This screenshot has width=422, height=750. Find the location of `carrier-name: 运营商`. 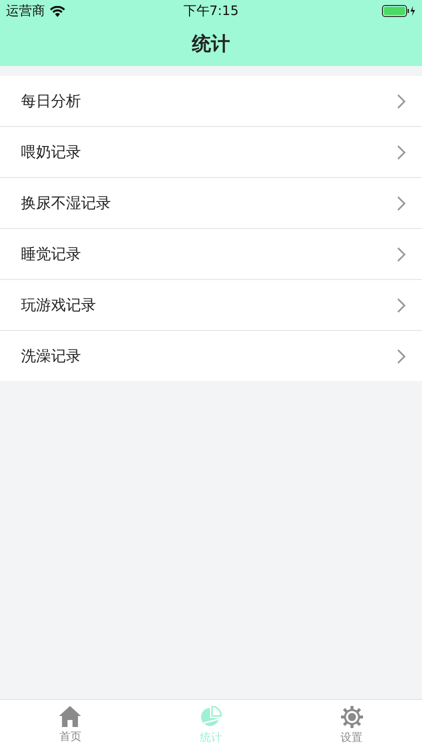

carrier-name: 运营商 is located at coordinates (25, 11).